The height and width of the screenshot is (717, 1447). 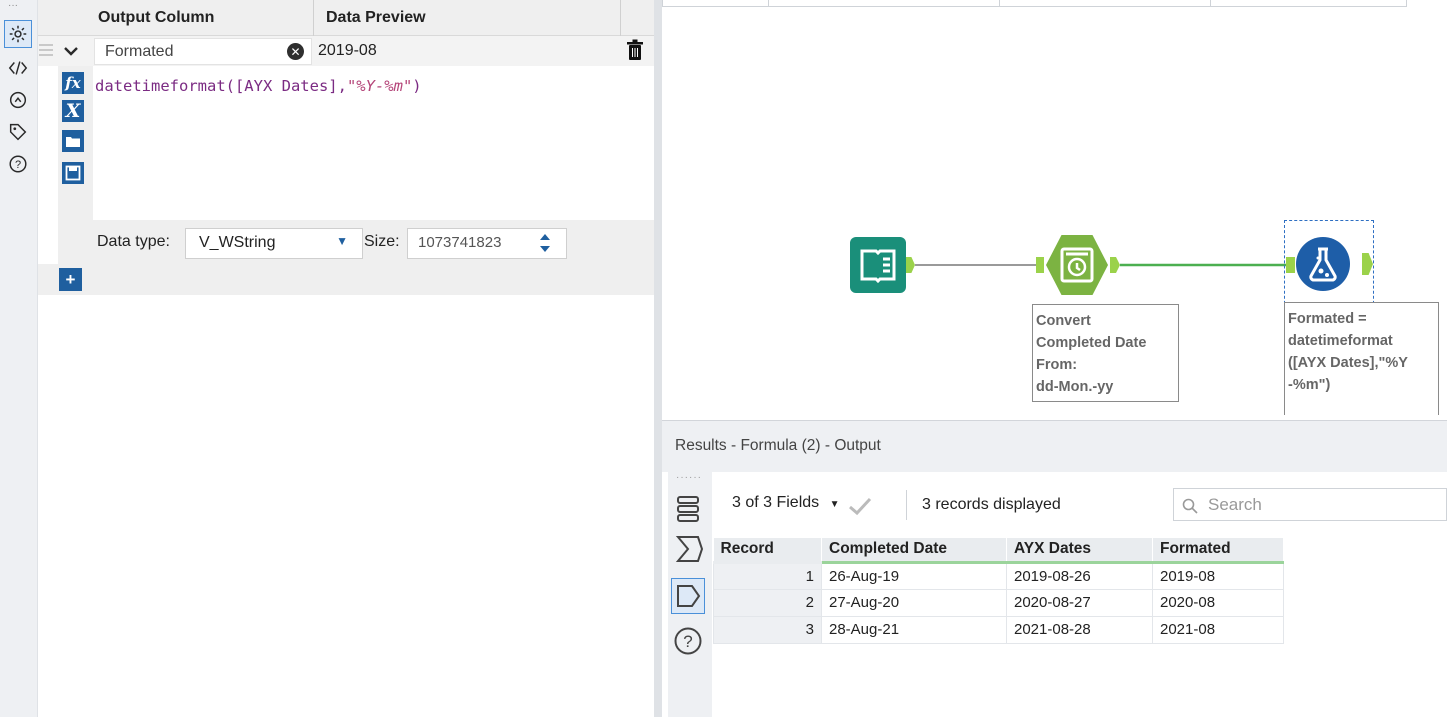 I want to click on column-header-record: Record, so click(x=767, y=551).